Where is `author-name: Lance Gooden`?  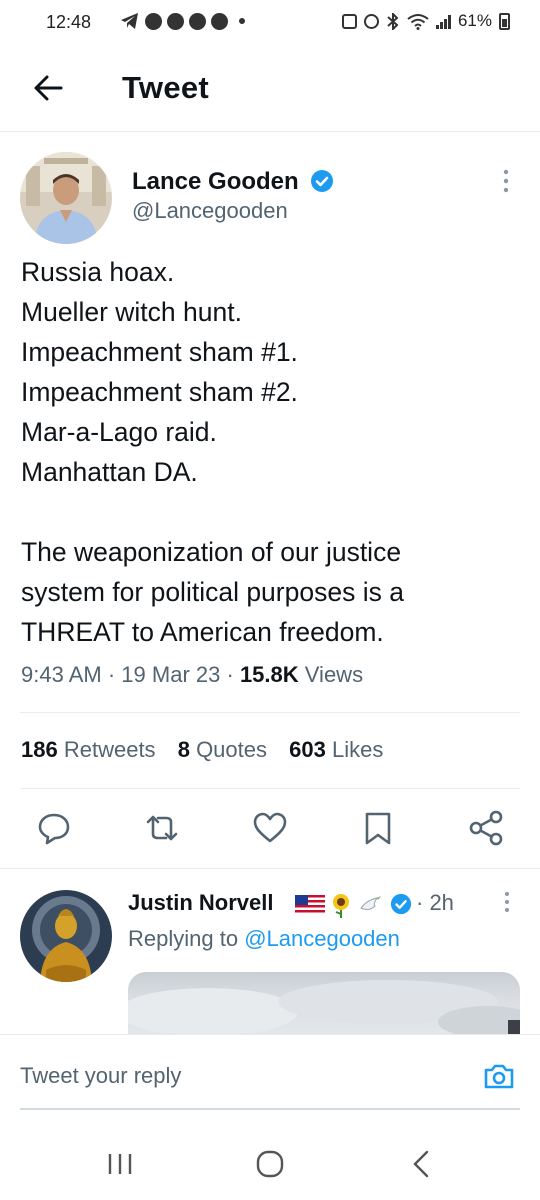
author-name: Lance Gooden is located at coordinates (215, 182).